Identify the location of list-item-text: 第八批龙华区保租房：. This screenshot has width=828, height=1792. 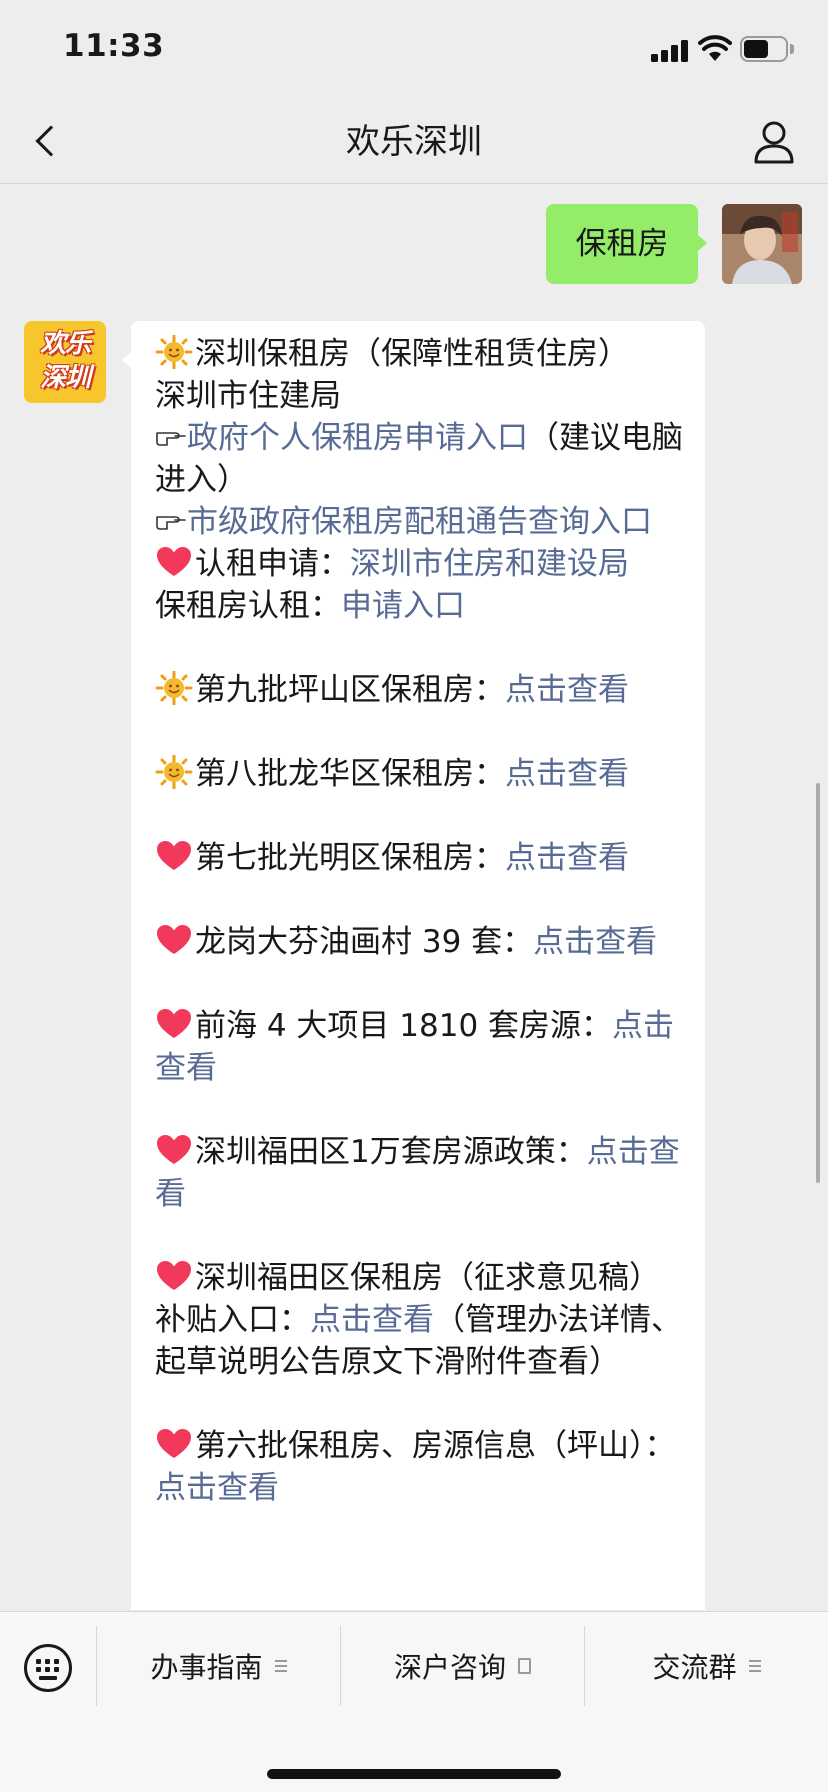
(350, 774).